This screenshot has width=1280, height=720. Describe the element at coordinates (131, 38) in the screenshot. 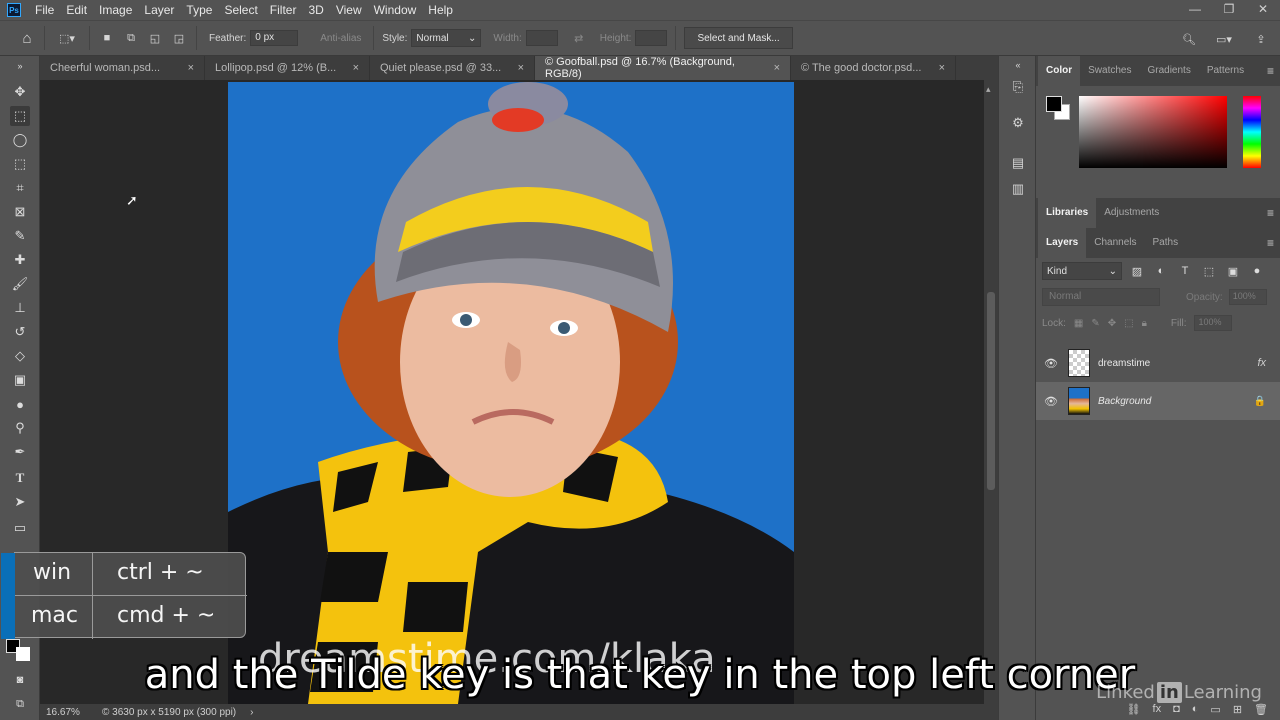

I see `add-selection-icon: ⧉` at that location.